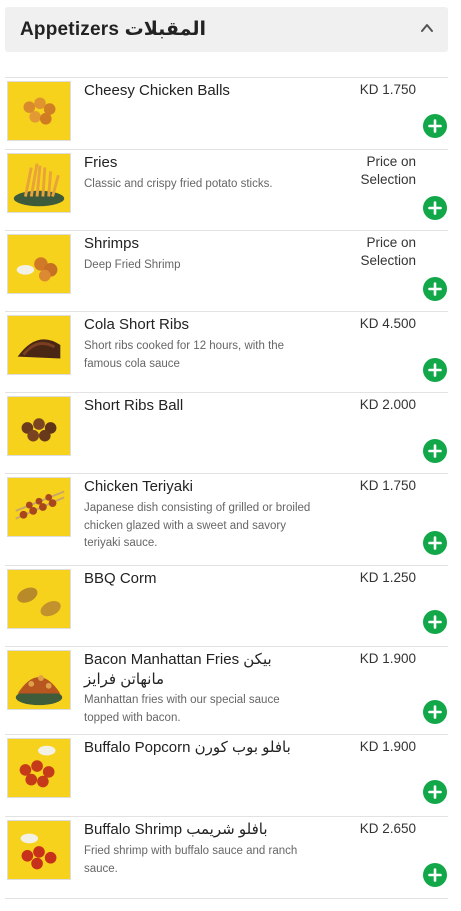 This screenshot has height=911, width=461. Describe the element at coordinates (39, 768) in the screenshot. I see `buffalo-popcorn-photo` at that location.